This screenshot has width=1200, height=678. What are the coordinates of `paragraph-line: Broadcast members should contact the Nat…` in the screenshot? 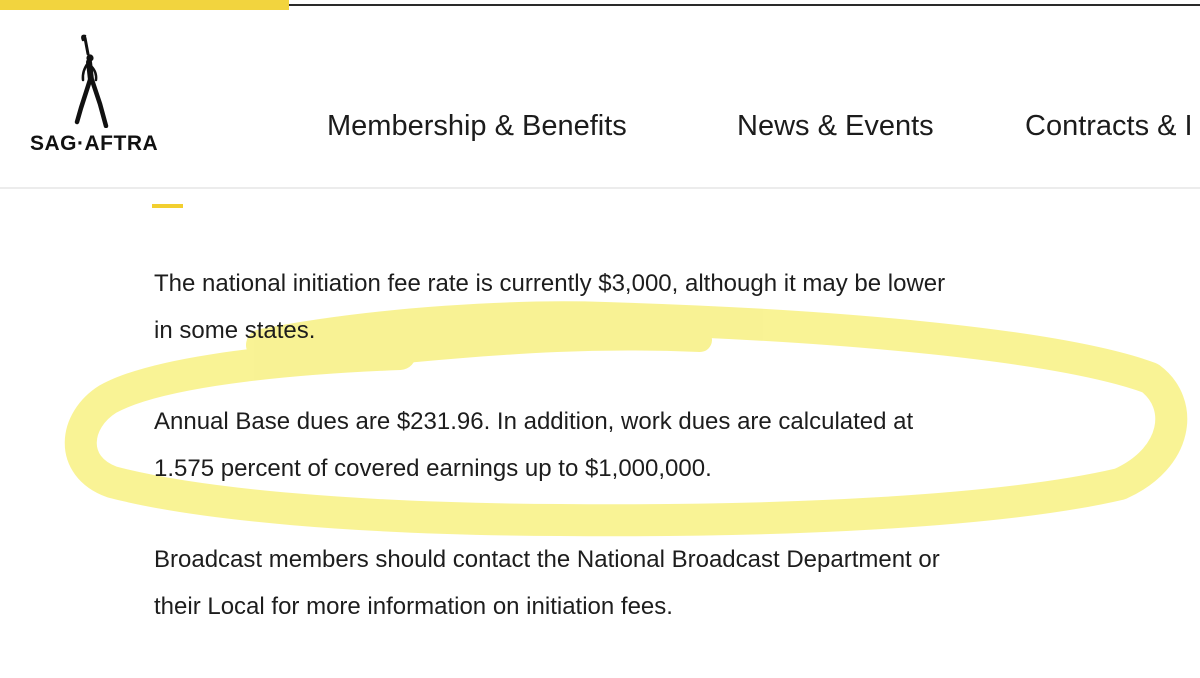 It's located at (547, 559).